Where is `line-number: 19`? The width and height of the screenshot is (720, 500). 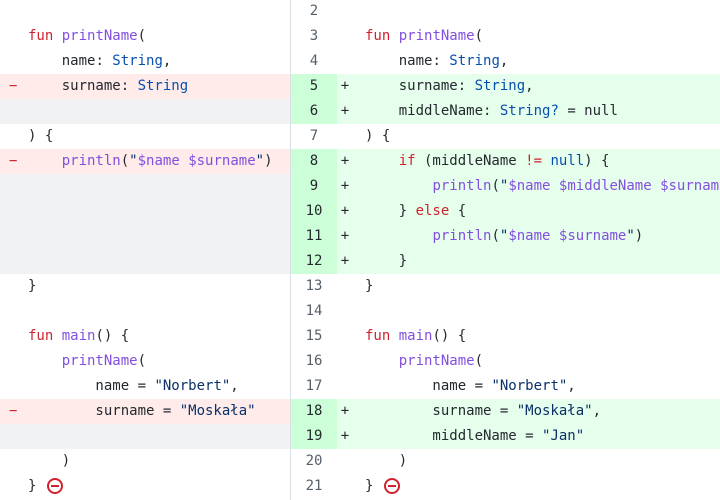 line-number: 19 is located at coordinates (314, 436).